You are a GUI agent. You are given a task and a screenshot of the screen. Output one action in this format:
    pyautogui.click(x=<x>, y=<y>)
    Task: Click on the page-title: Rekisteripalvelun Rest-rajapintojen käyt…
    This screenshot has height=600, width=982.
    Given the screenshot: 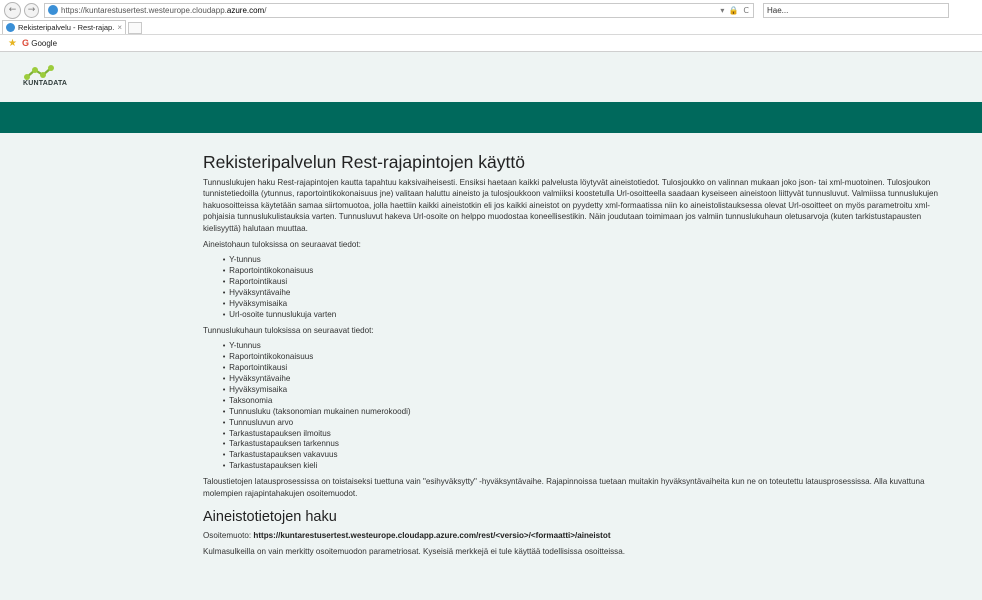 What is the action you would take?
    pyautogui.click(x=364, y=162)
    